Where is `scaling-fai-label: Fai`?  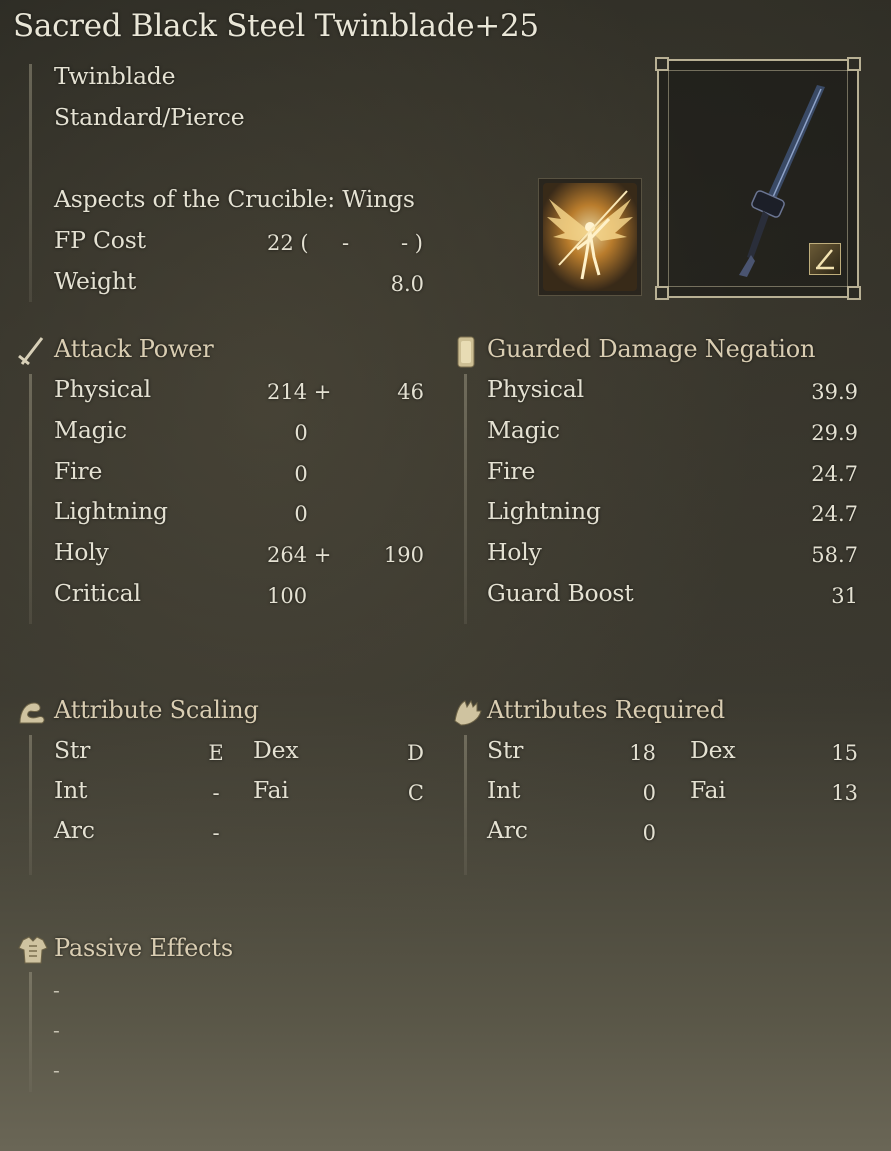
scaling-fai-label: Fai is located at coordinates (271, 790).